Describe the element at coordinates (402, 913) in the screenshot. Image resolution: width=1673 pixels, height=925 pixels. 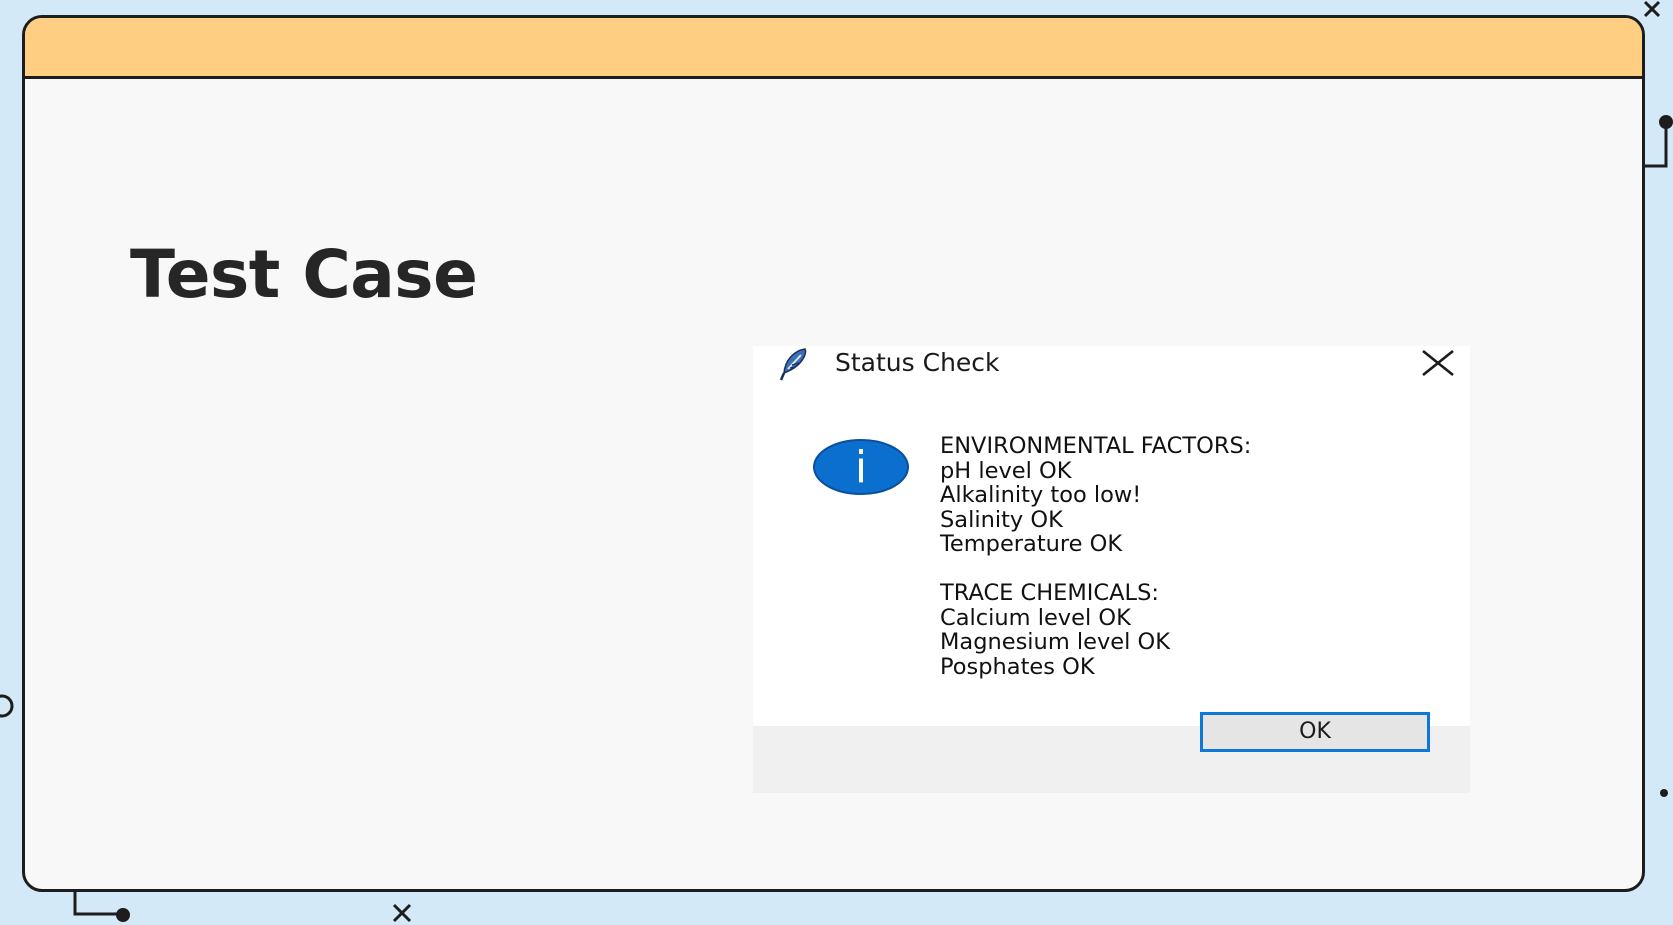
I see `bottom-x-decoration` at that location.